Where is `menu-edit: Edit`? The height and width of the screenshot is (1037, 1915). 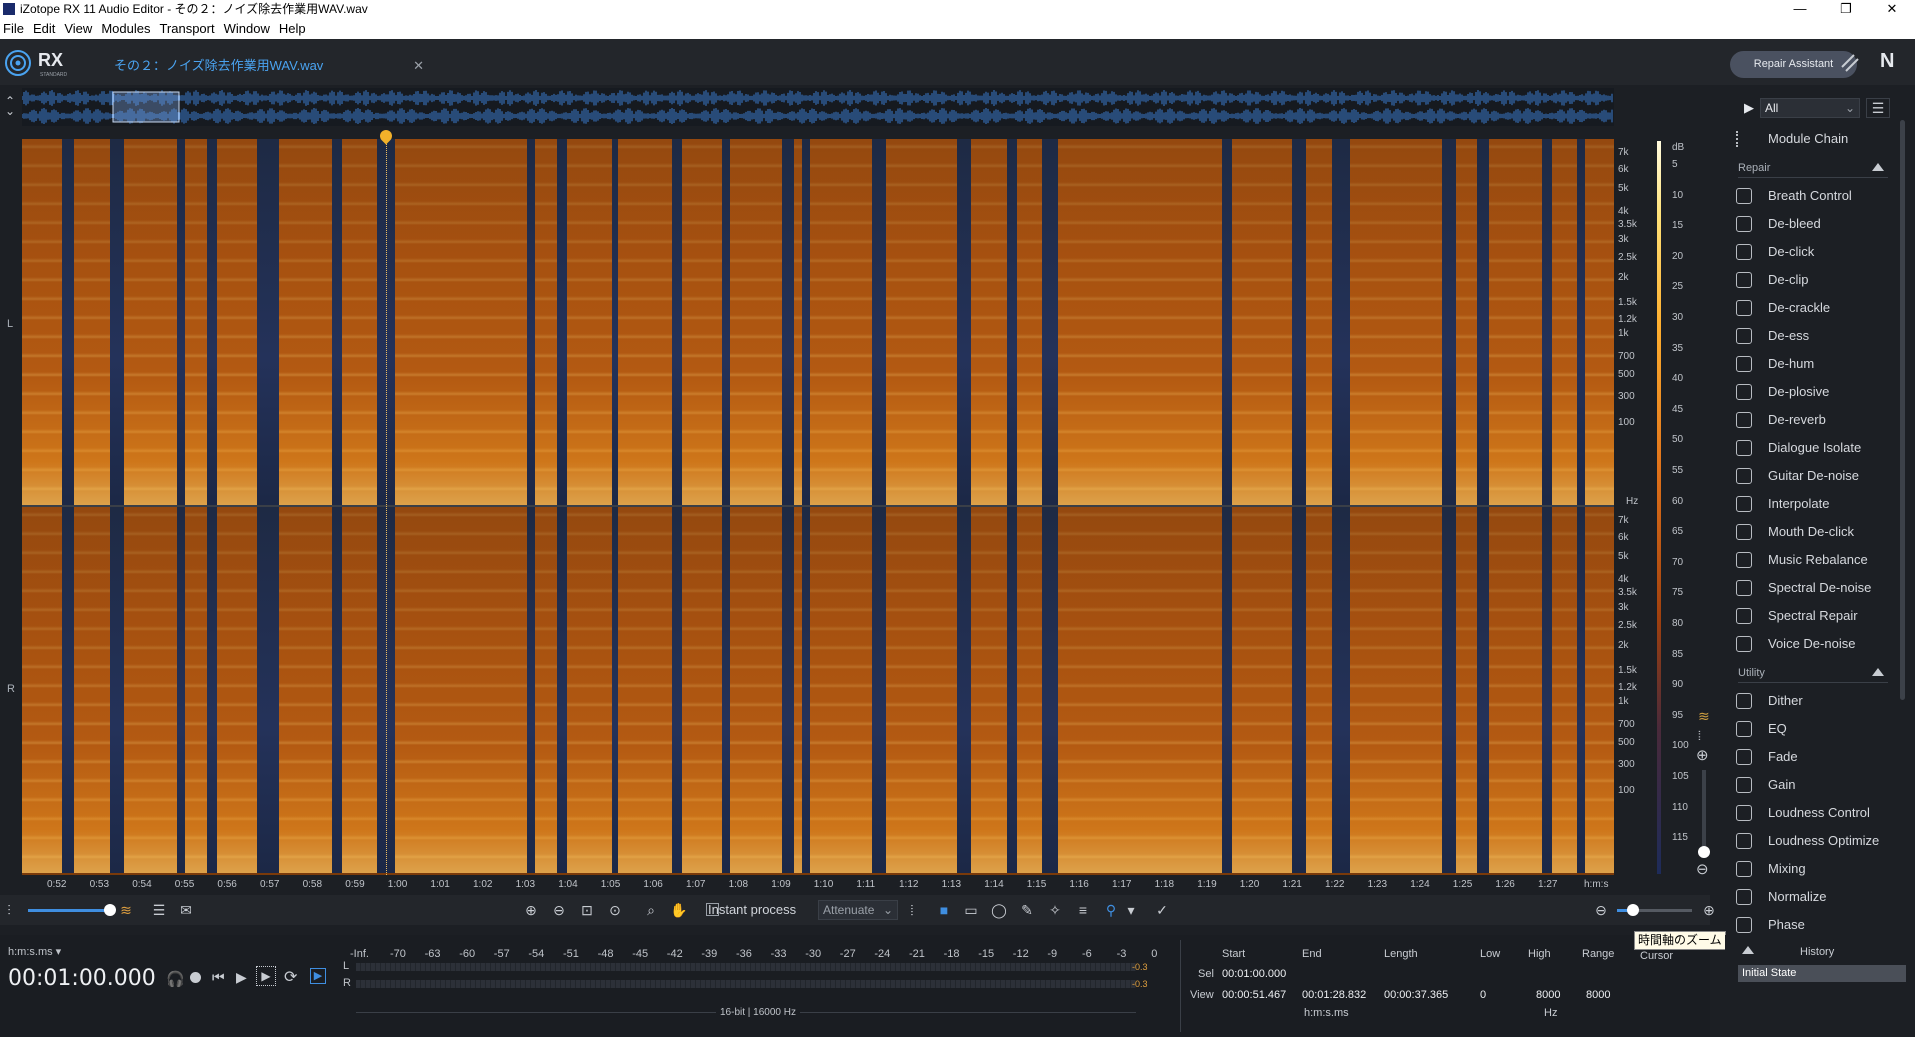
menu-edit: Edit is located at coordinates (44, 28).